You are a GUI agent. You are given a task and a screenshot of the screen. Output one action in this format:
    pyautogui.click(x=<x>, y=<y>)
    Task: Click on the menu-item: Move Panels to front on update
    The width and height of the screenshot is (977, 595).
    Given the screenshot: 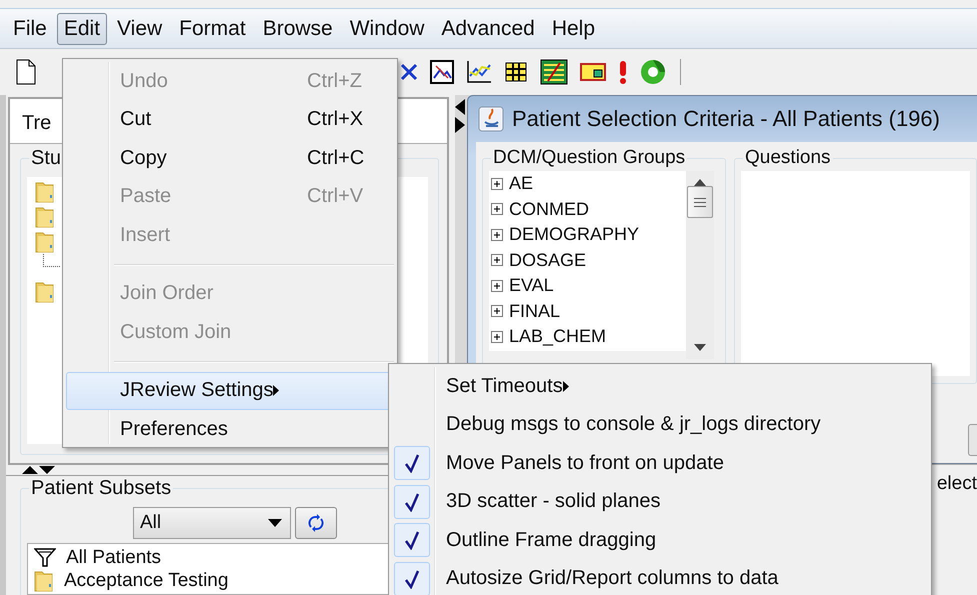 What is the action you would take?
    pyautogui.click(x=660, y=463)
    